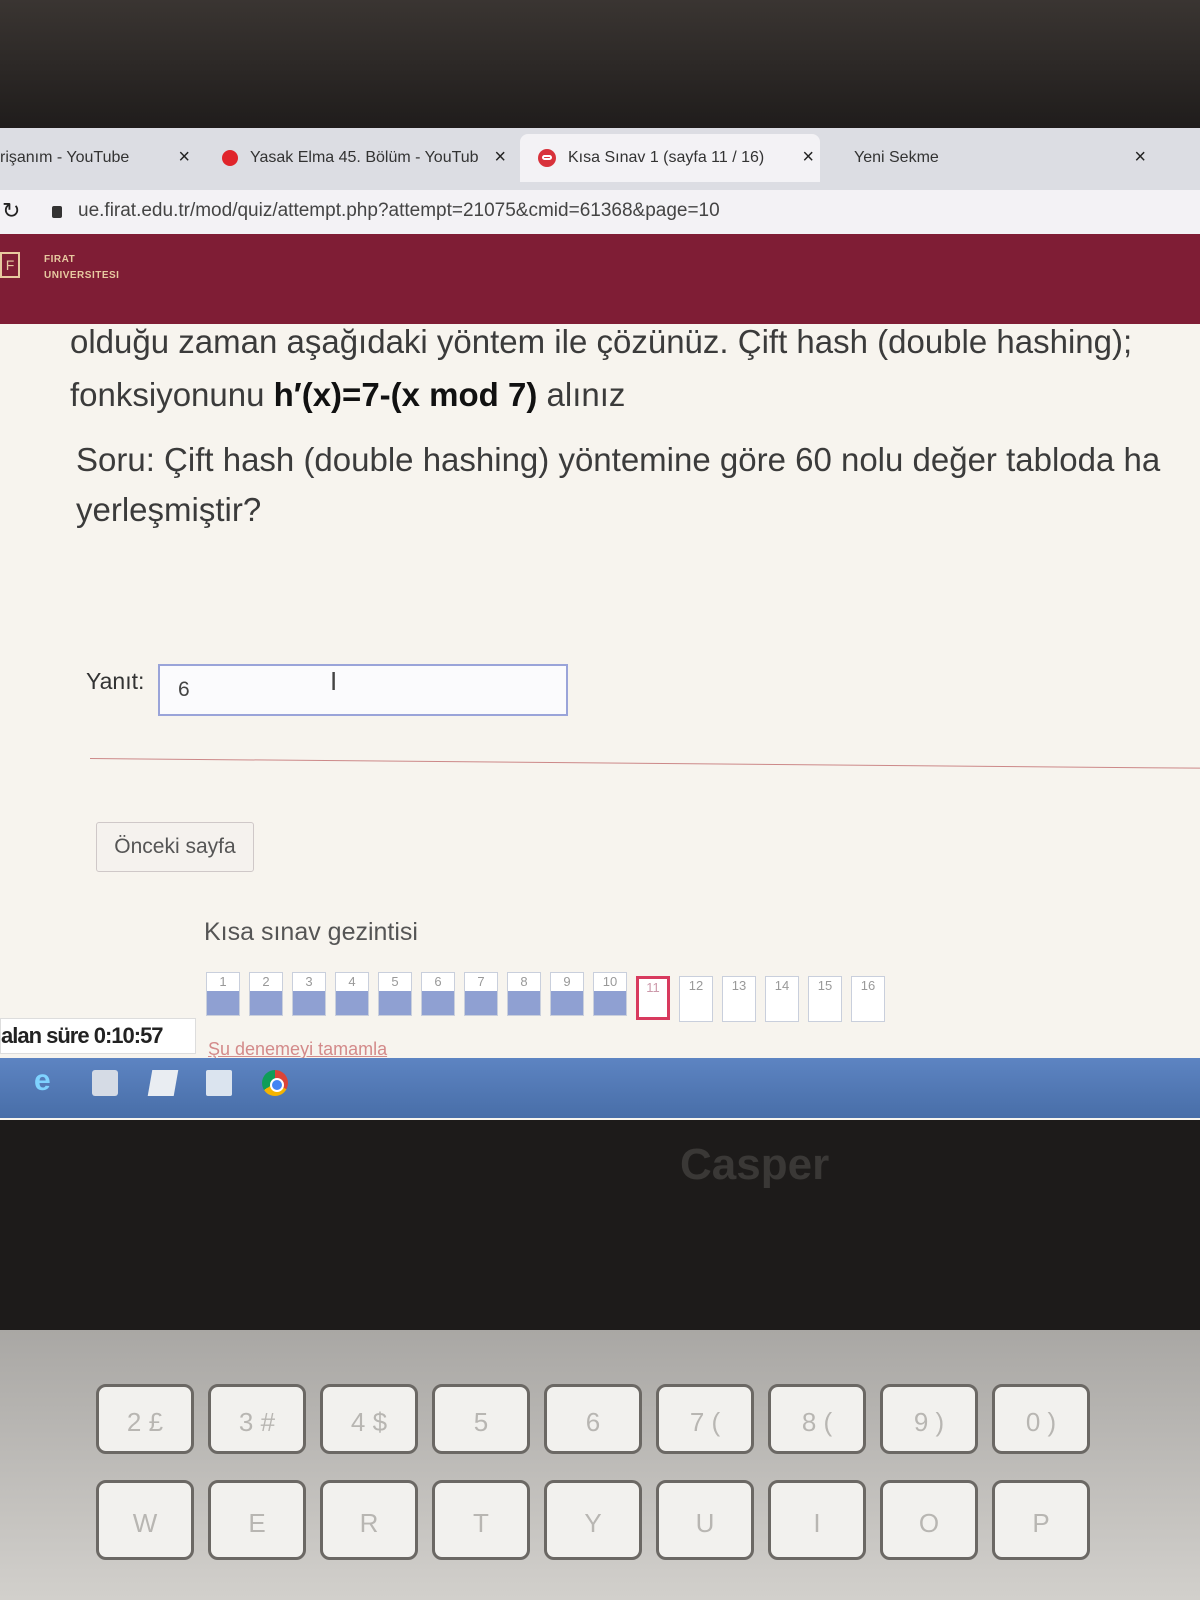  What do you see at coordinates (105, 1083) in the screenshot?
I see `file-explorer-icon` at bounding box center [105, 1083].